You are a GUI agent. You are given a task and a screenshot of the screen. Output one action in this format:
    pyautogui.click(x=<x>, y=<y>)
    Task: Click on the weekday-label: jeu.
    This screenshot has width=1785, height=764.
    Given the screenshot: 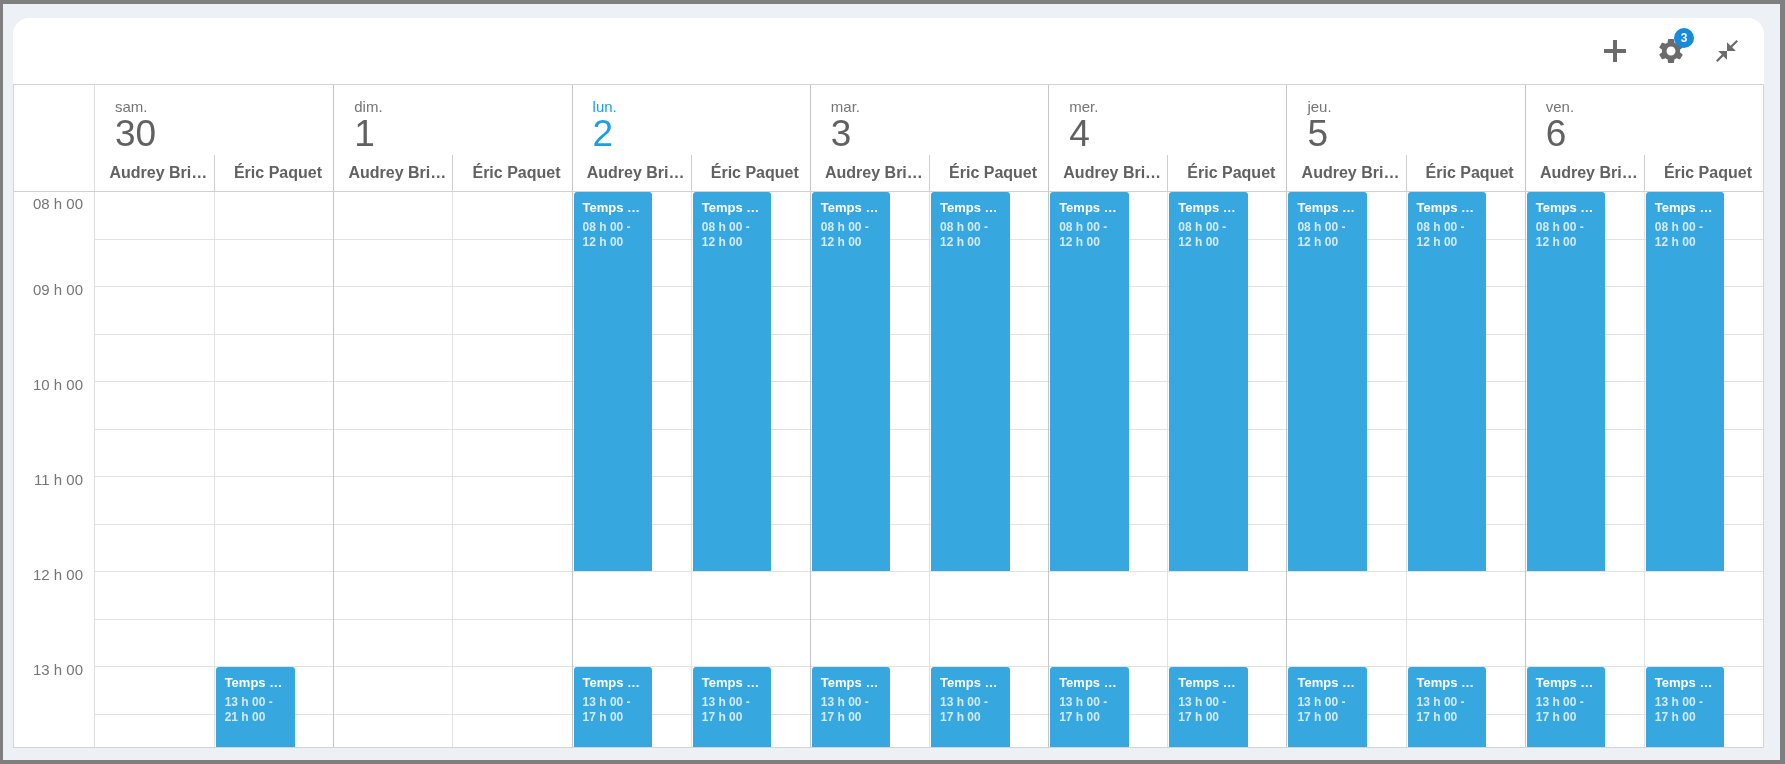 What is the action you would take?
    pyautogui.click(x=1319, y=107)
    